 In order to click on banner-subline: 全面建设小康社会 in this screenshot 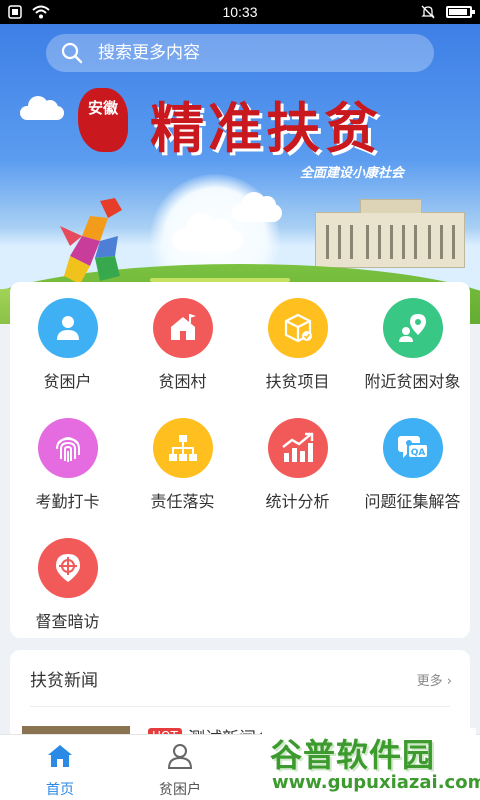, I will do `click(352, 173)`.